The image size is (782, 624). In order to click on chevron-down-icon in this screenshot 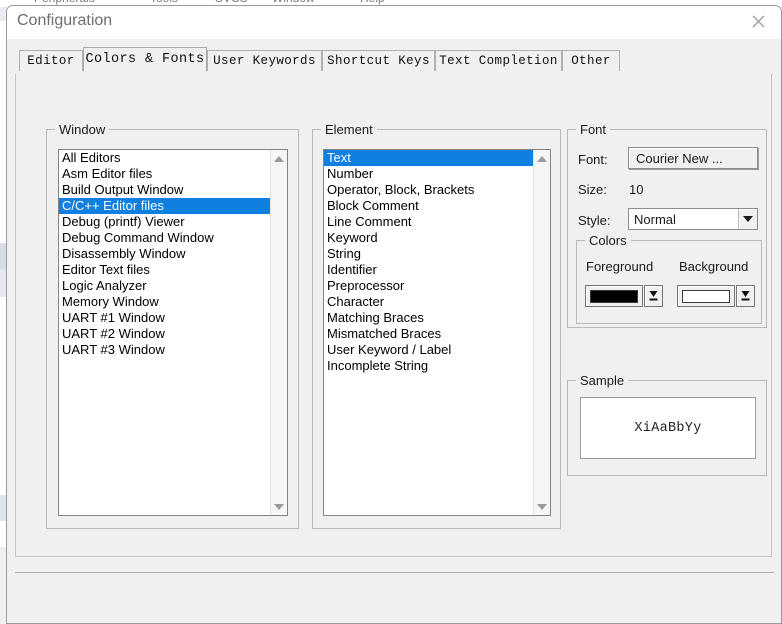, I will do `click(747, 219)`.